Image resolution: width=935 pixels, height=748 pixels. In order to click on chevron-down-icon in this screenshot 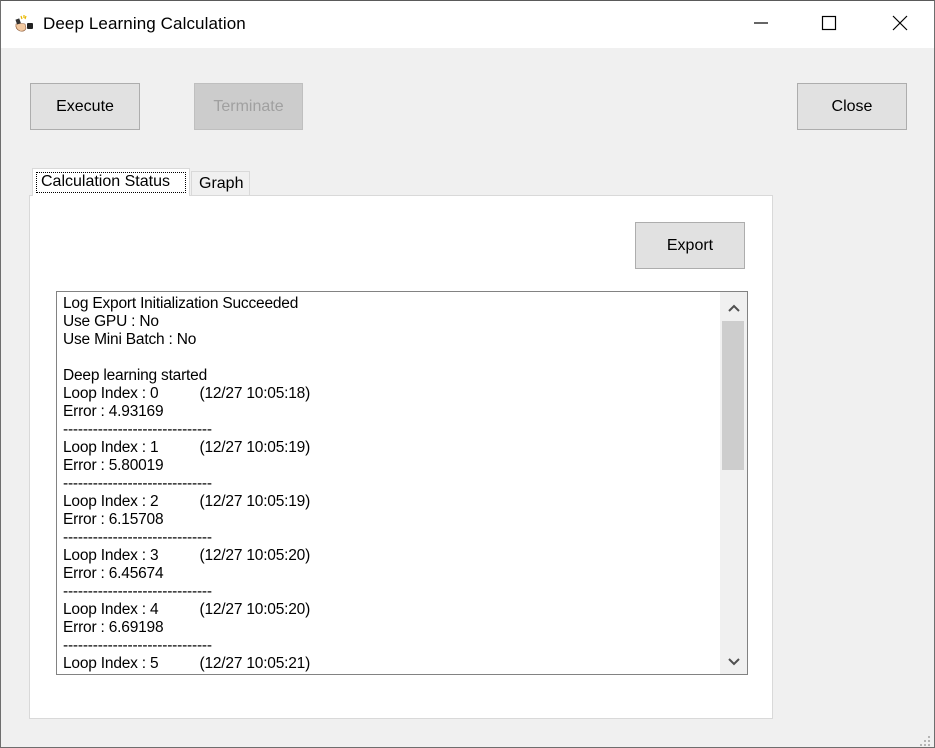, I will do `click(733, 660)`.